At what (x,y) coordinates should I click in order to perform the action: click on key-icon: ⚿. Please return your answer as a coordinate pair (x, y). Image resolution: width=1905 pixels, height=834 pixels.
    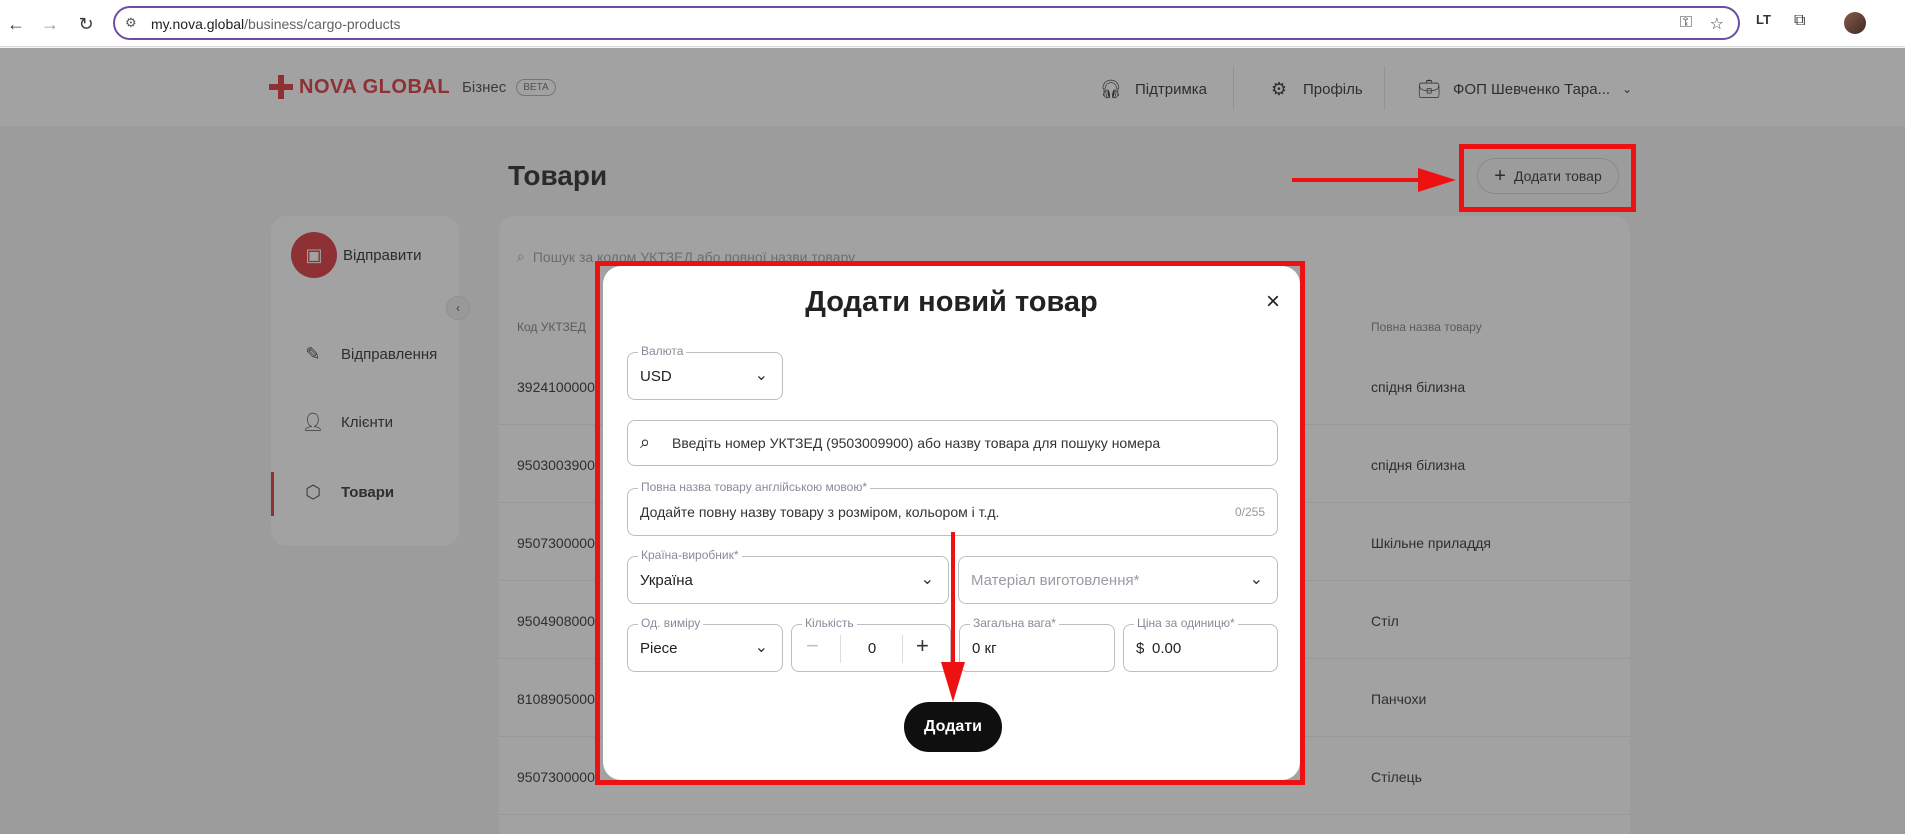
    Looking at the image, I should click on (1686, 23).